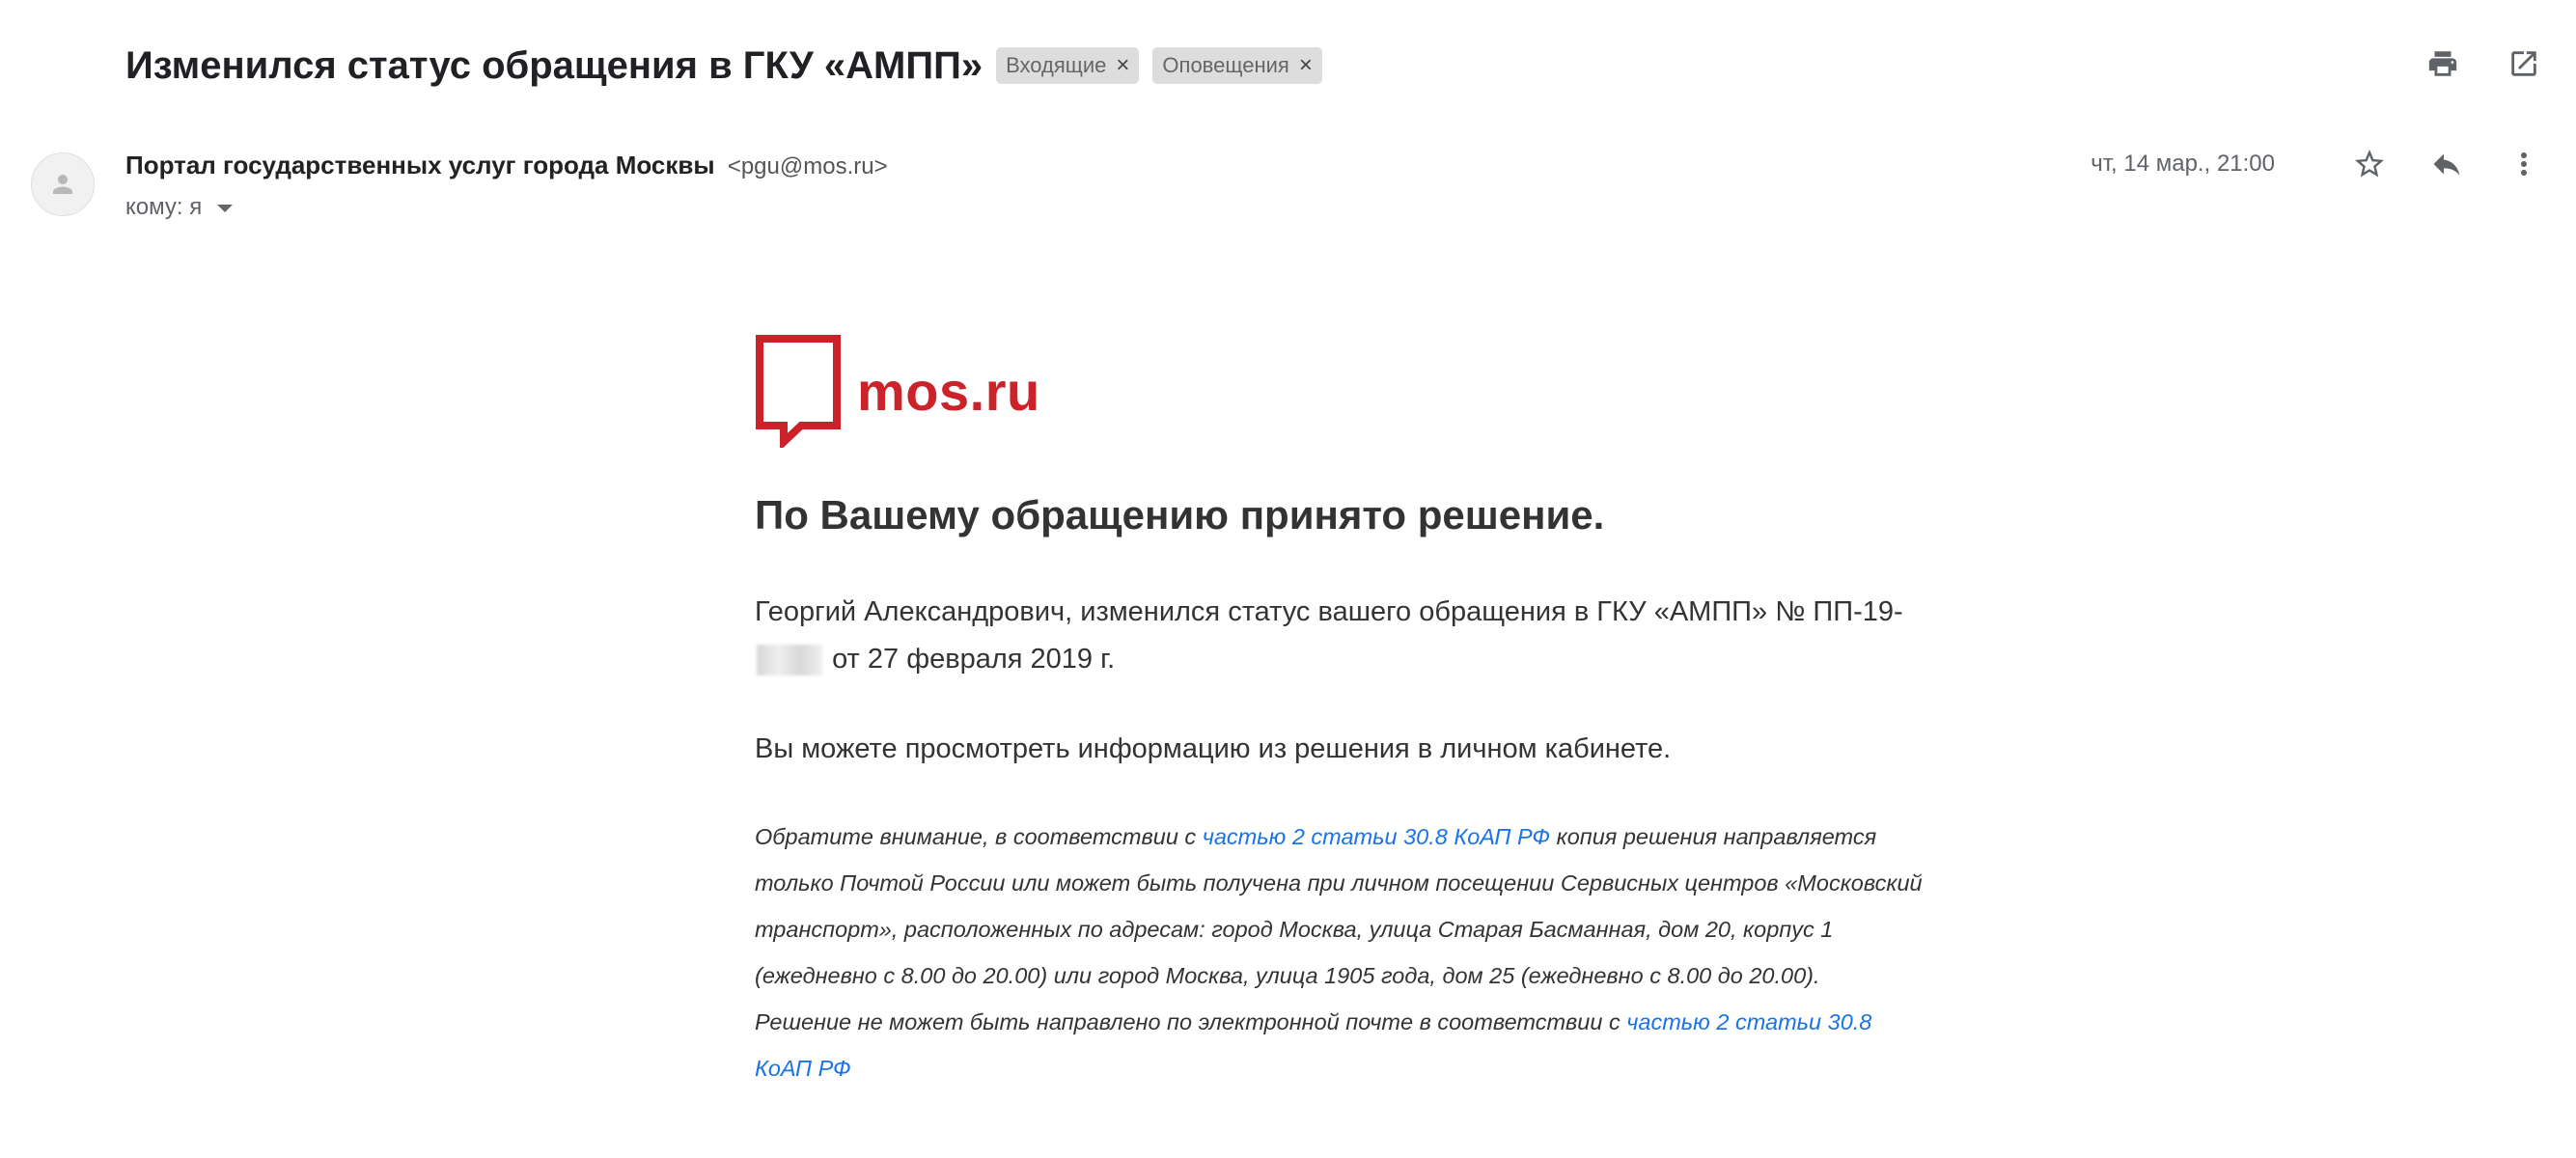  What do you see at coordinates (2183, 164) in the screenshot?
I see `email-date: чт, 14 мар., 21:00` at bounding box center [2183, 164].